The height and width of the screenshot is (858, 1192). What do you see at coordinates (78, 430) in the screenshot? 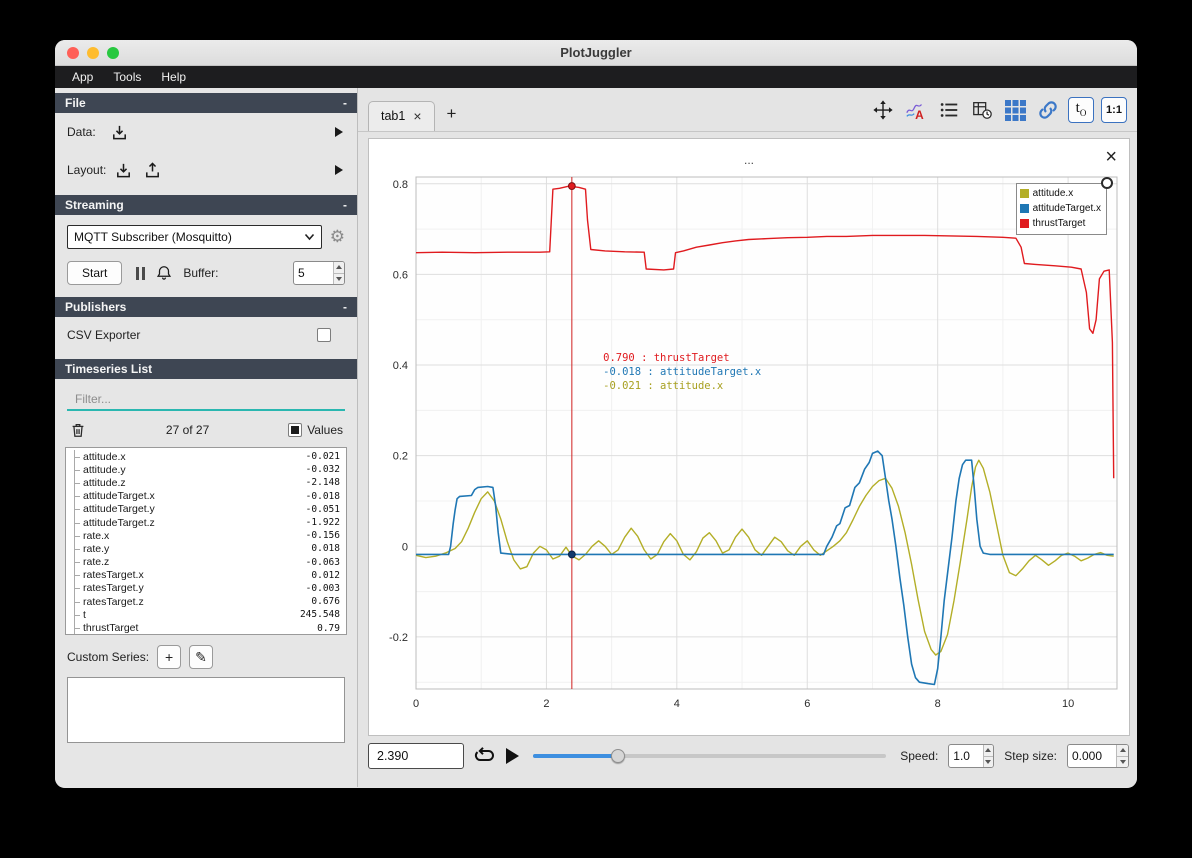
I see `trash-icon` at bounding box center [78, 430].